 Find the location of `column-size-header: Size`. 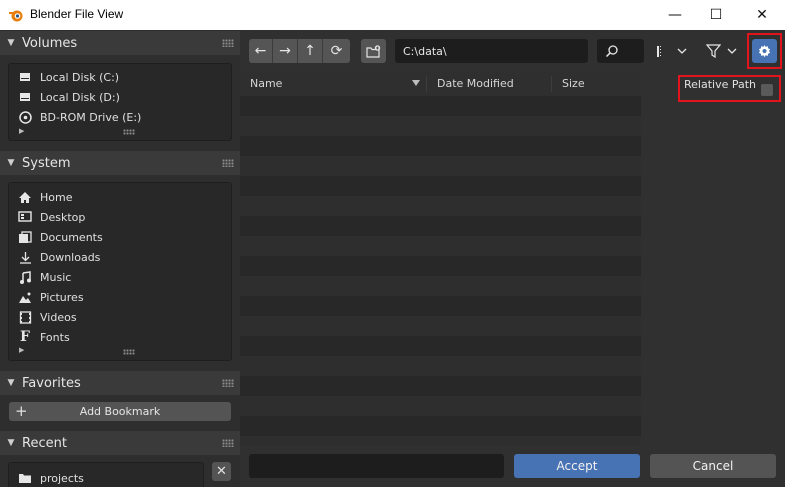

column-size-header: Size is located at coordinates (573, 83).